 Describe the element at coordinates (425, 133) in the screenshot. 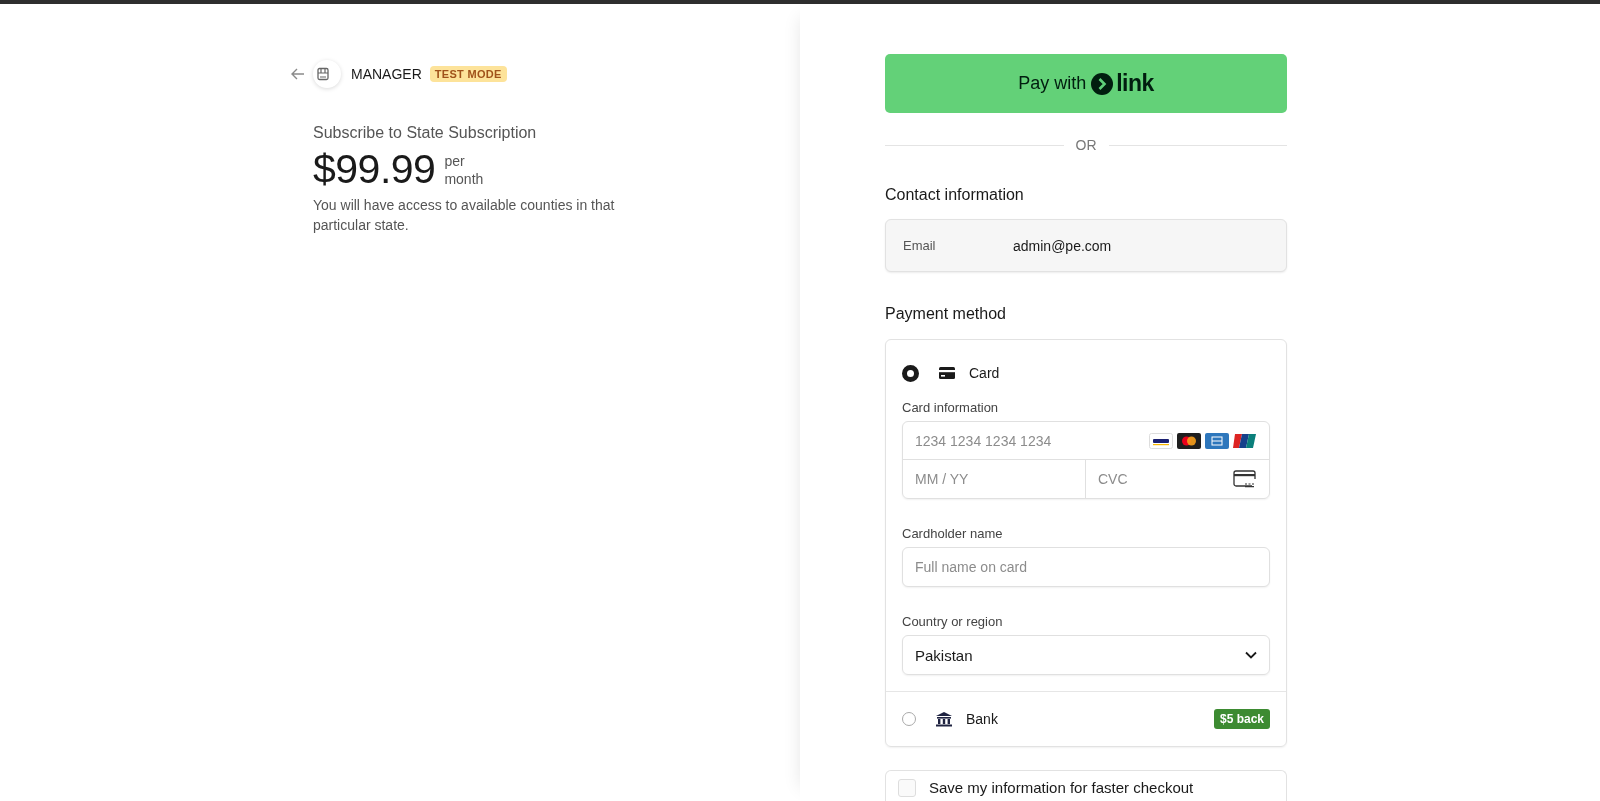

I see `product-title: Subscribe to State Subscription` at that location.